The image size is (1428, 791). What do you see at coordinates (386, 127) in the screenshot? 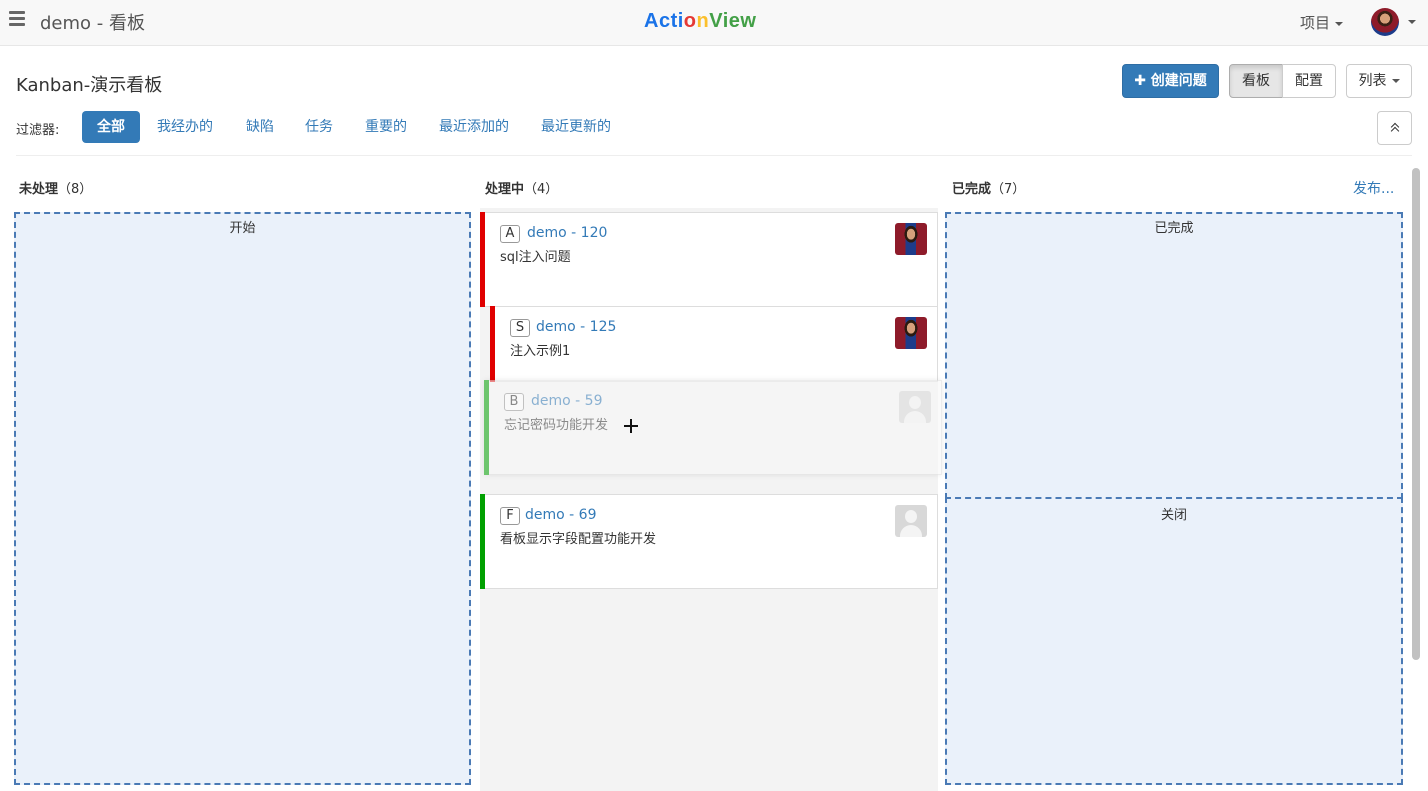
I see `filter-important: 重要的` at bounding box center [386, 127].